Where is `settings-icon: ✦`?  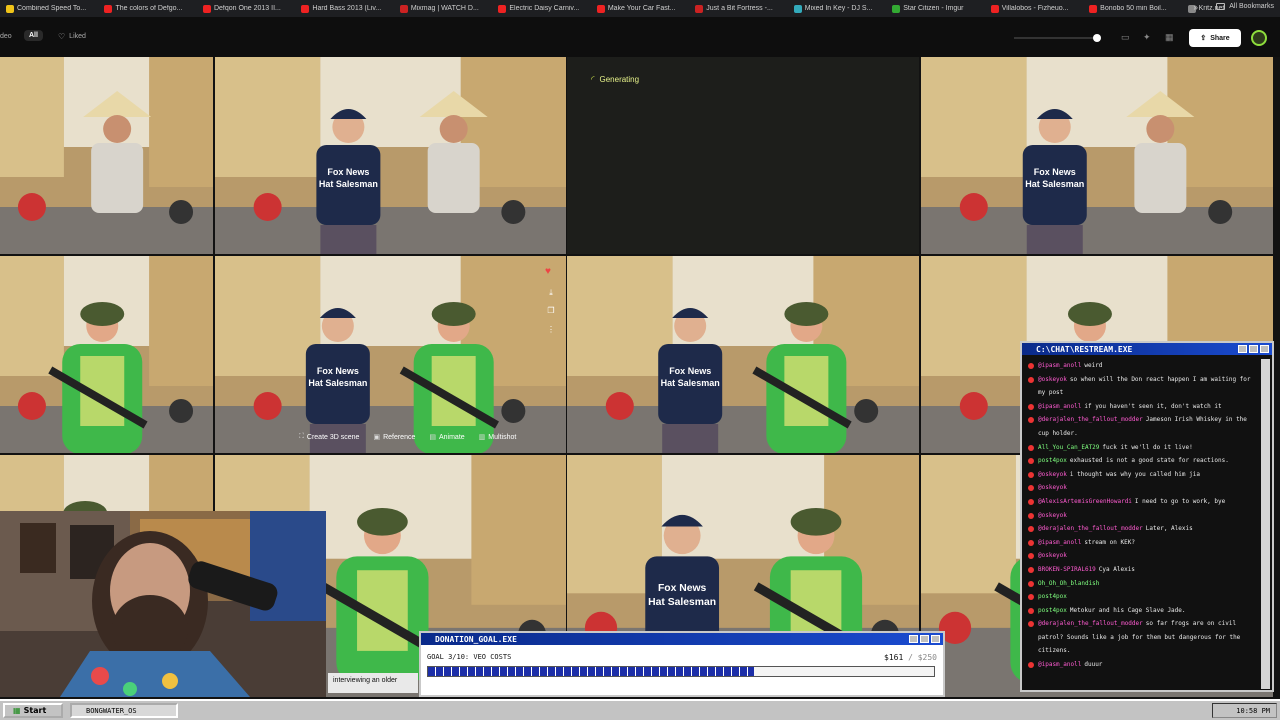 settings-icon: ✦ is located at coordinates (1147, 37).